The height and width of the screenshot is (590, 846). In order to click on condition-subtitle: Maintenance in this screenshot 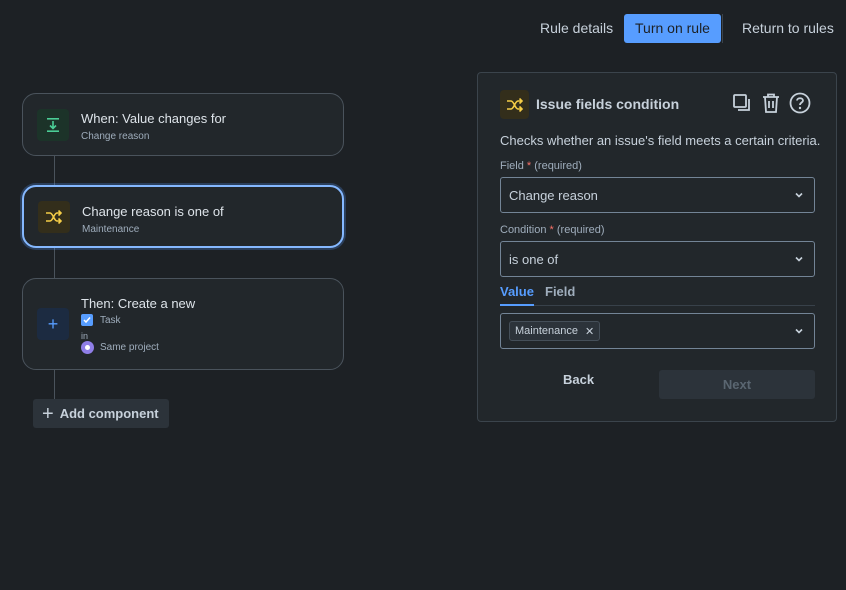, I will do `click(111, 229)`.